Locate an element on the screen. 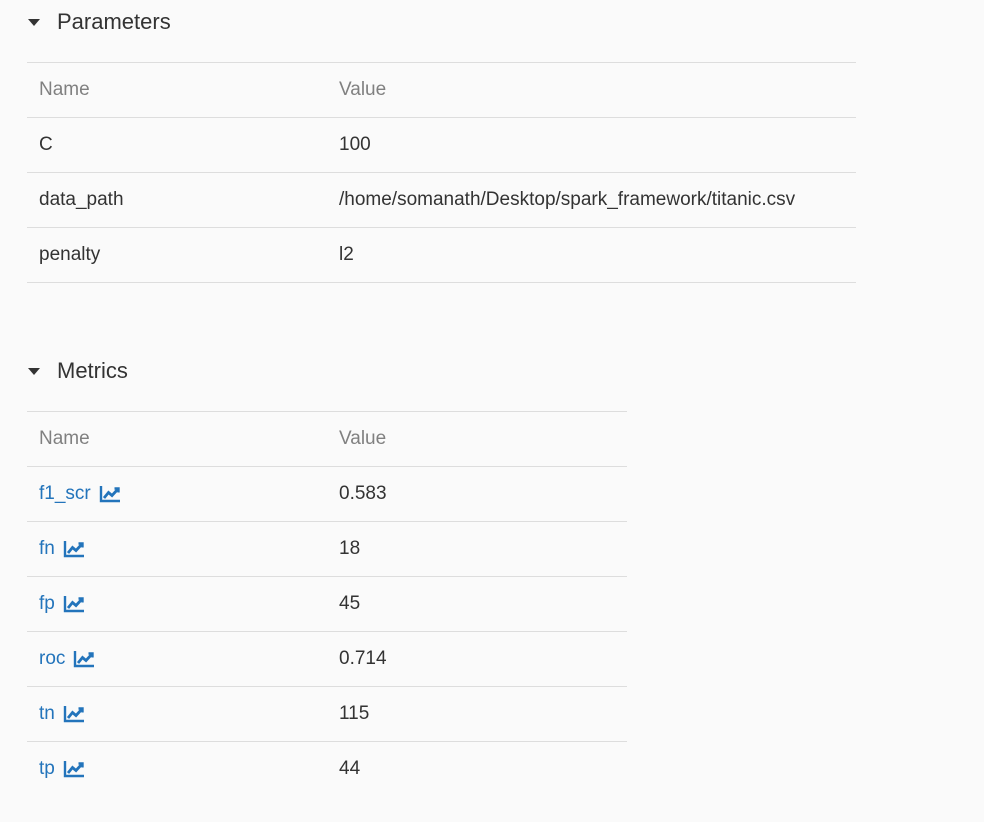 The width and height of the screenshot is (984, 822). metric-link-roc: roc is located at coordinates (67, 659).